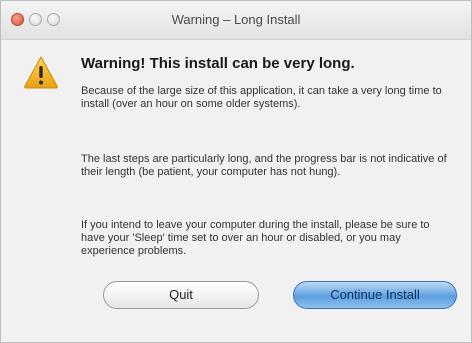 This screenshot has width=472, height=343. I want to click on warning-heading: Warning! This install can be very long., so click(218, 63).